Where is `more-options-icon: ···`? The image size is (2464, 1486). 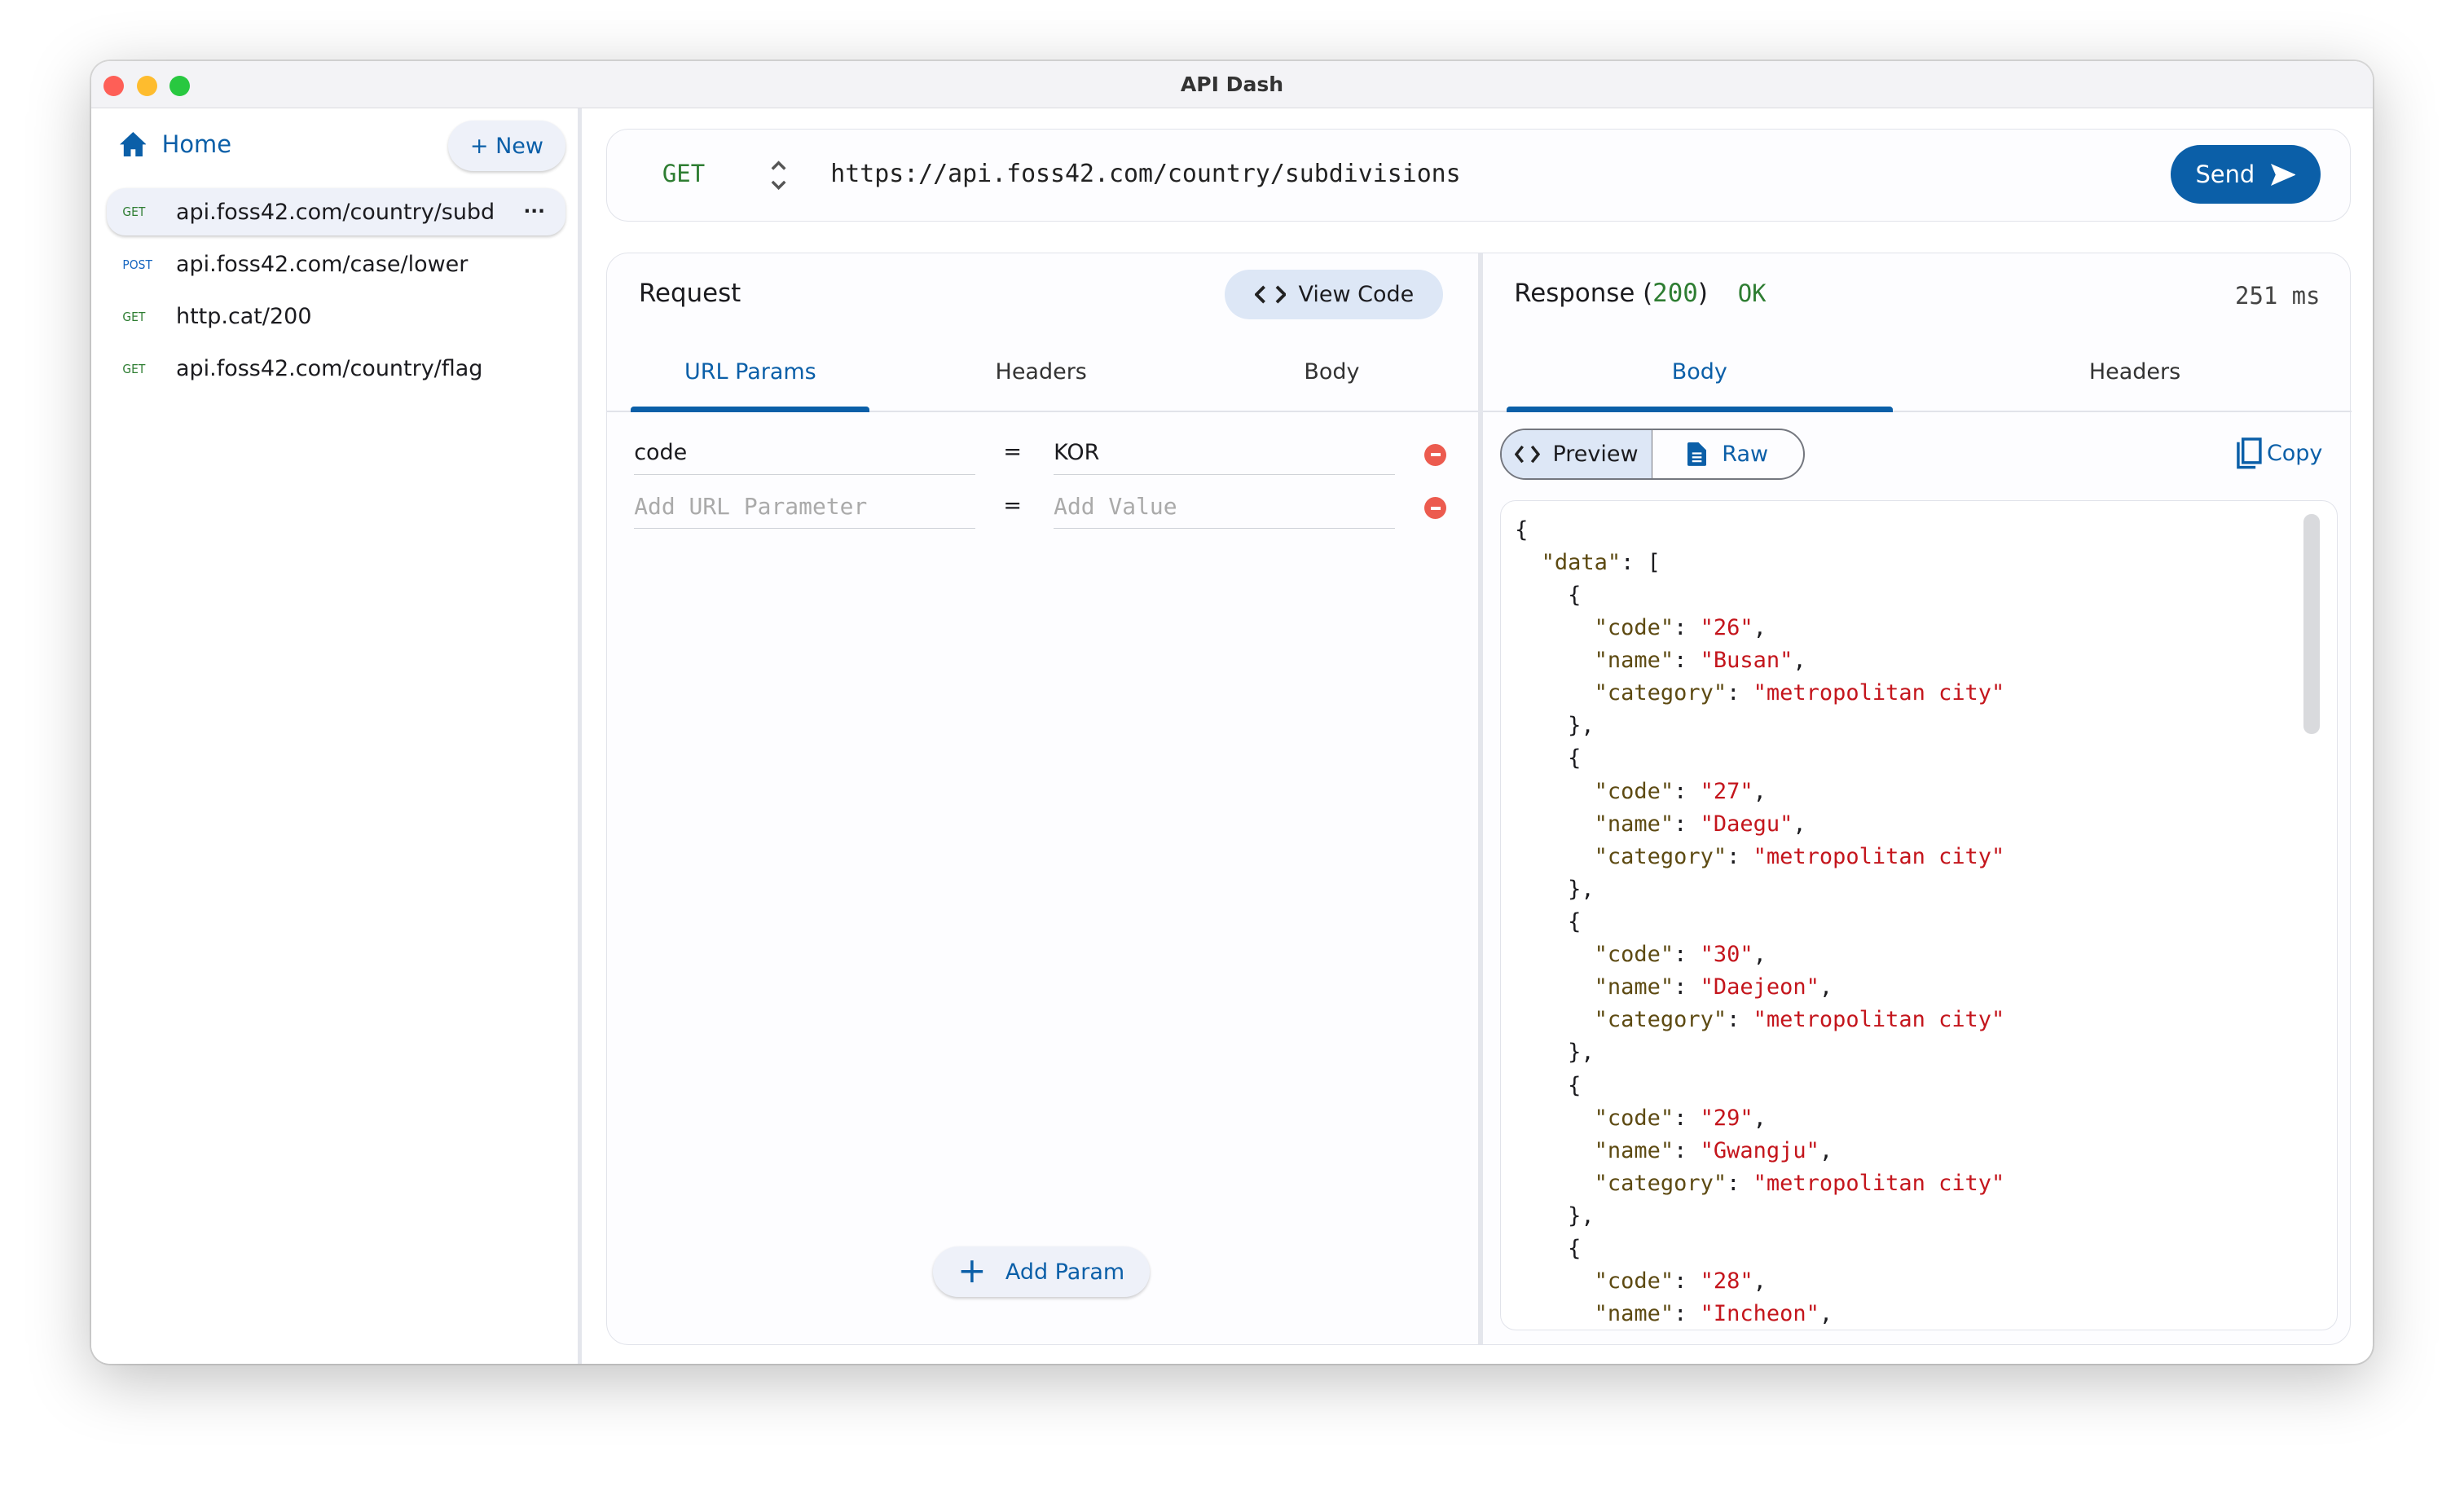 more-options-icon: ··· is located at coordinates (534, 211).